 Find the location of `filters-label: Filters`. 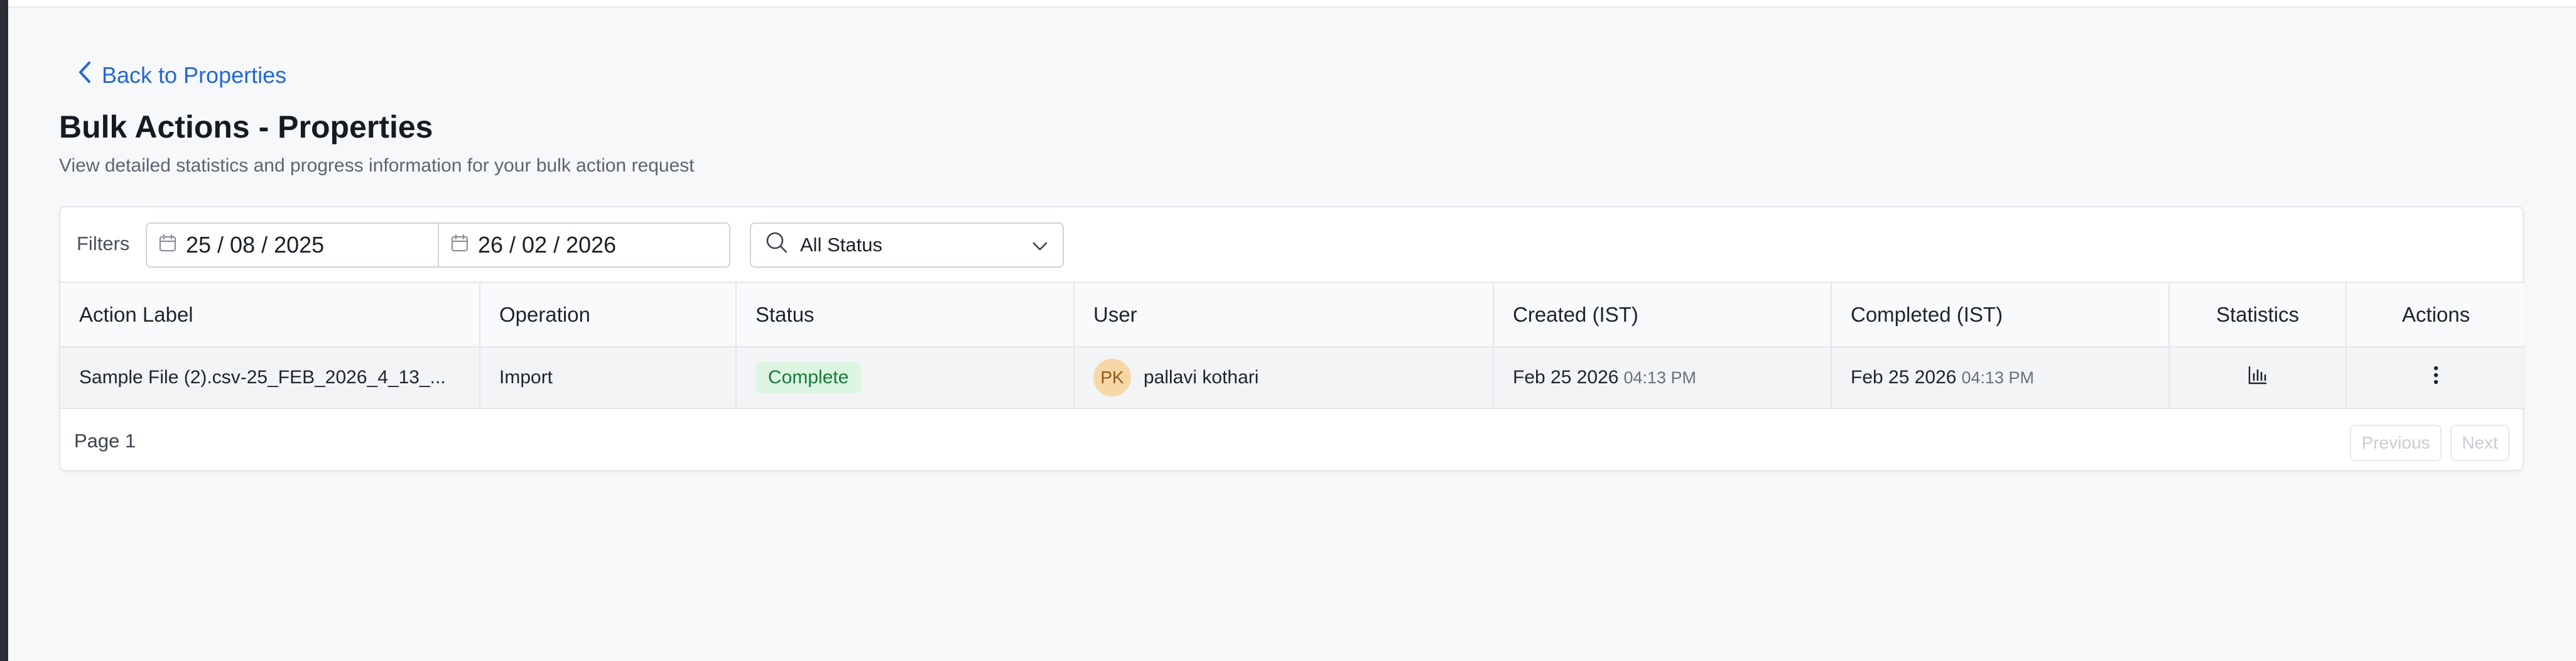

filters-label: Filters is located at coordinates (103, 243).